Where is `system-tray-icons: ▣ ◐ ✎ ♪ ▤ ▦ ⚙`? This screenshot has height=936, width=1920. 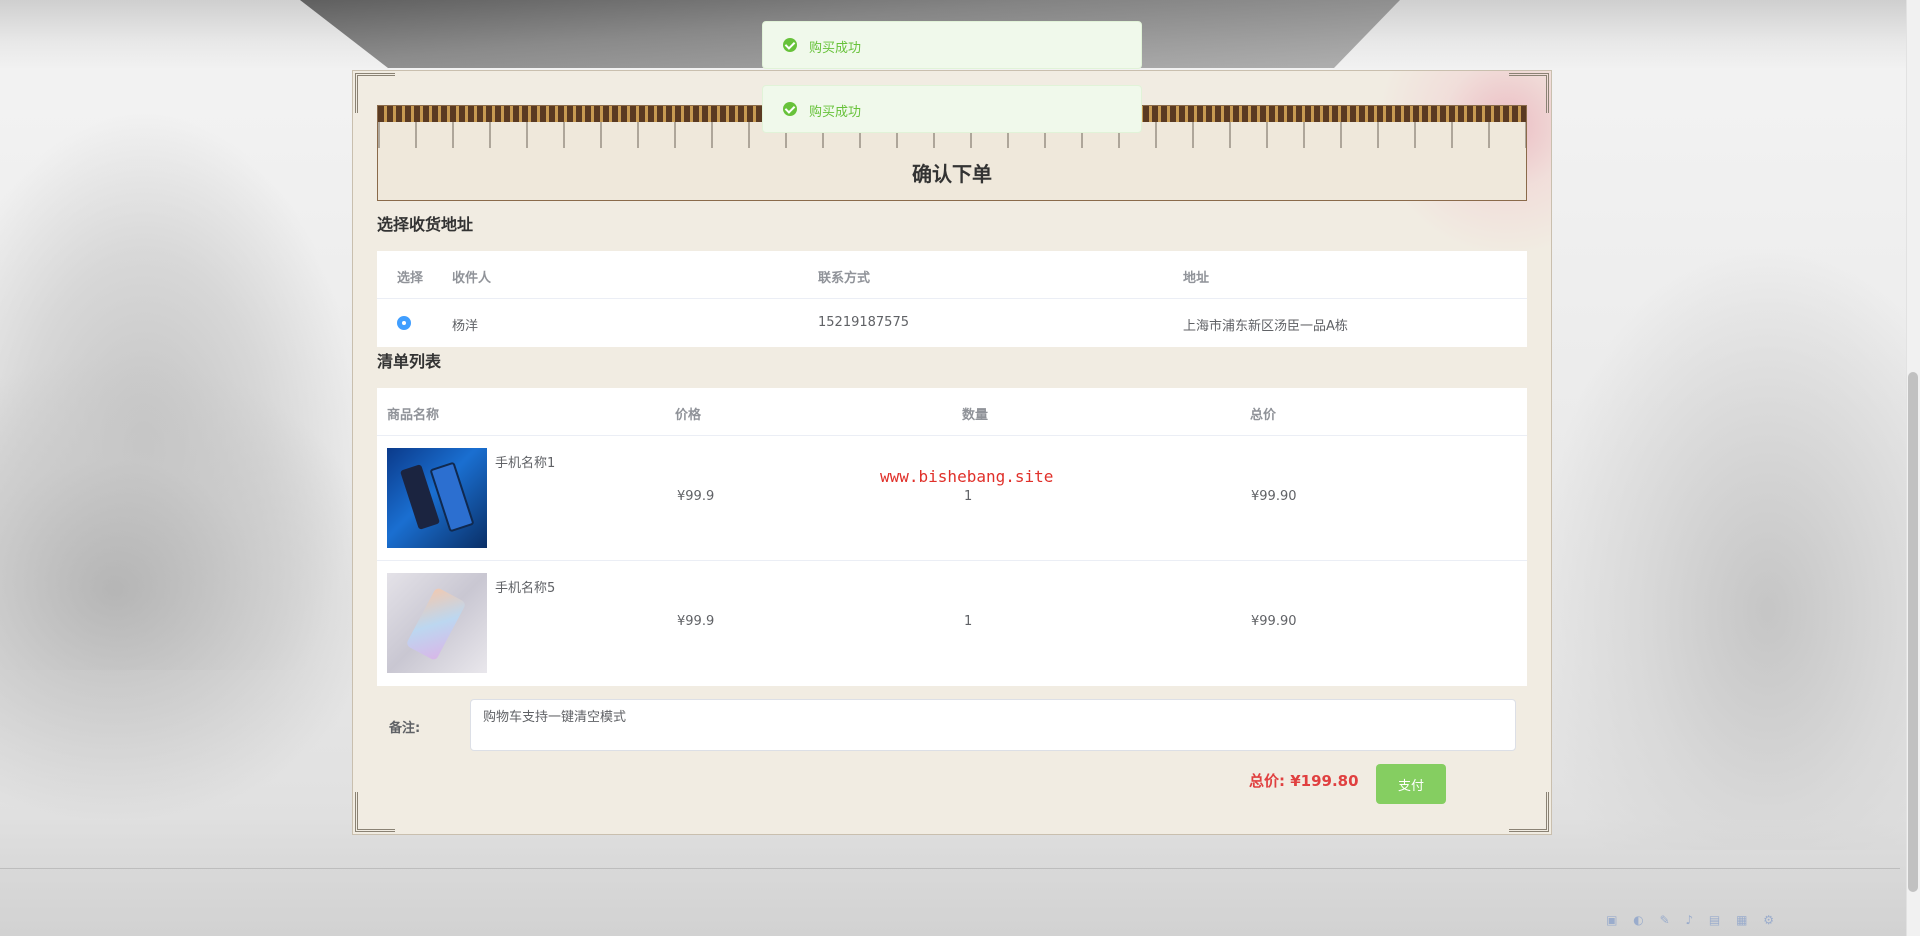 system-tray-icons: ▣ ◐ ✎ ♪ ▤ ▦ ⚙ is located at coordinates (1693, 920).